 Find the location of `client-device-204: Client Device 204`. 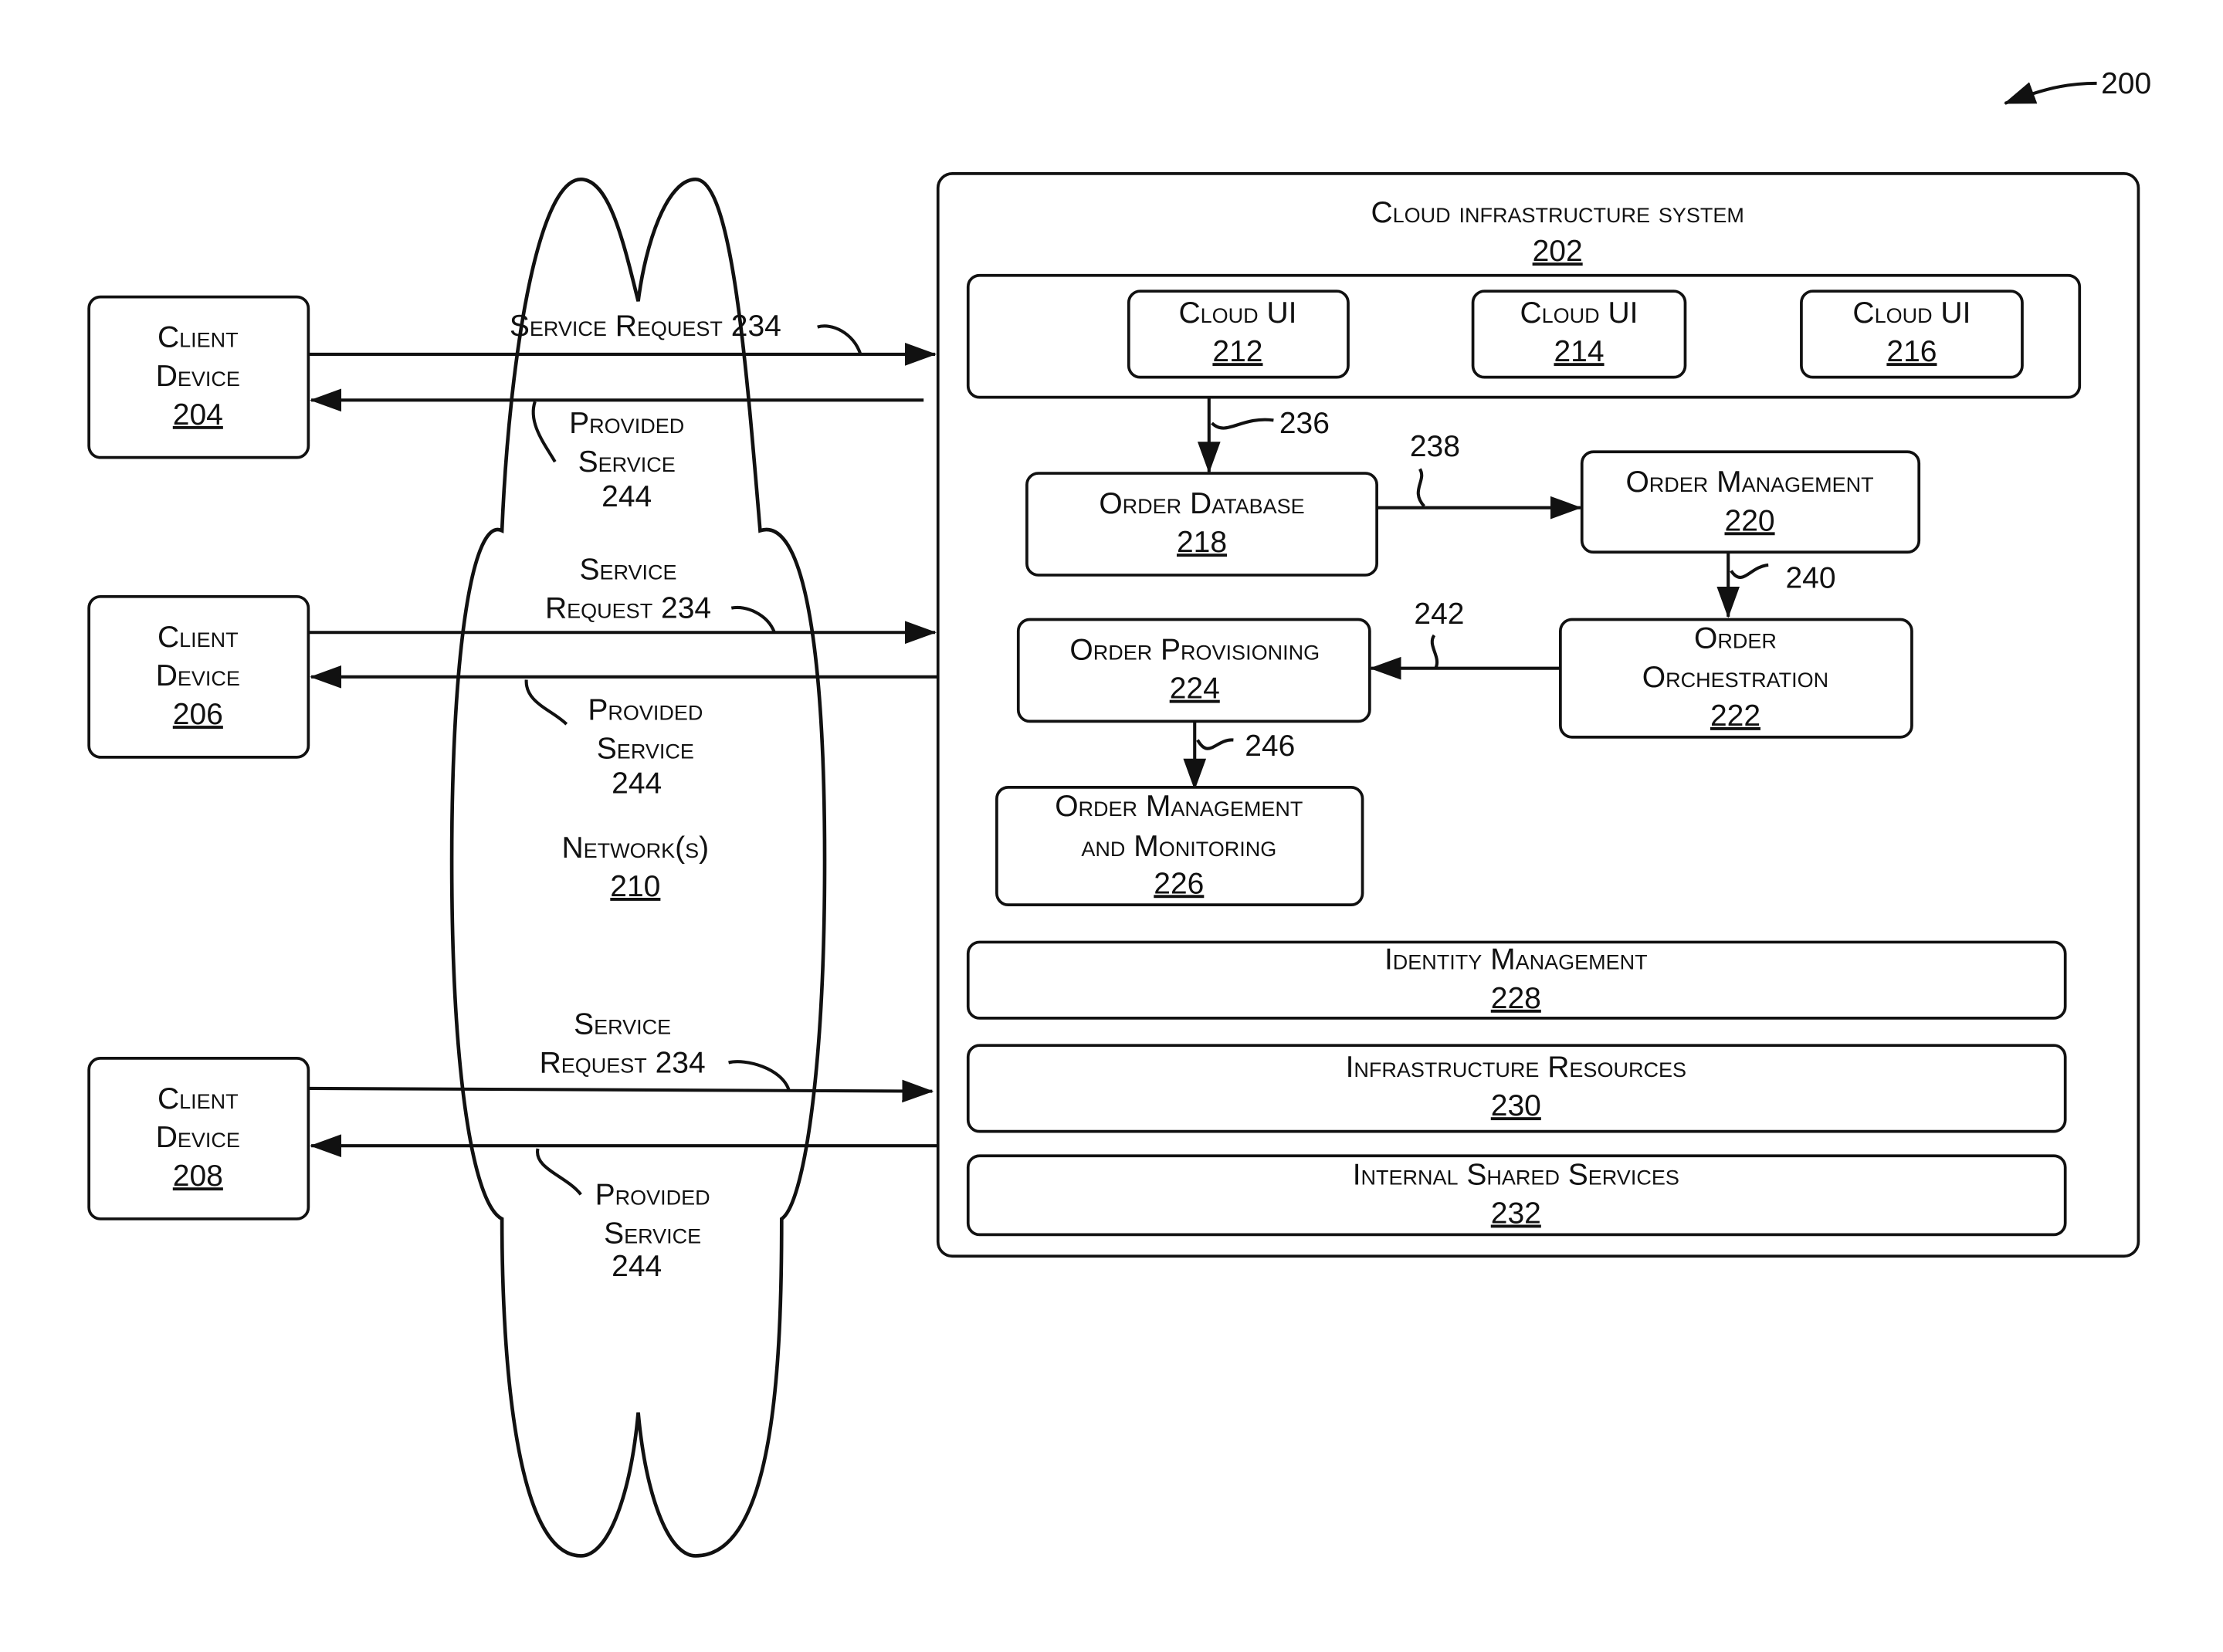

client-device-204: Client Device 204 is located at coordinates (198, 377).